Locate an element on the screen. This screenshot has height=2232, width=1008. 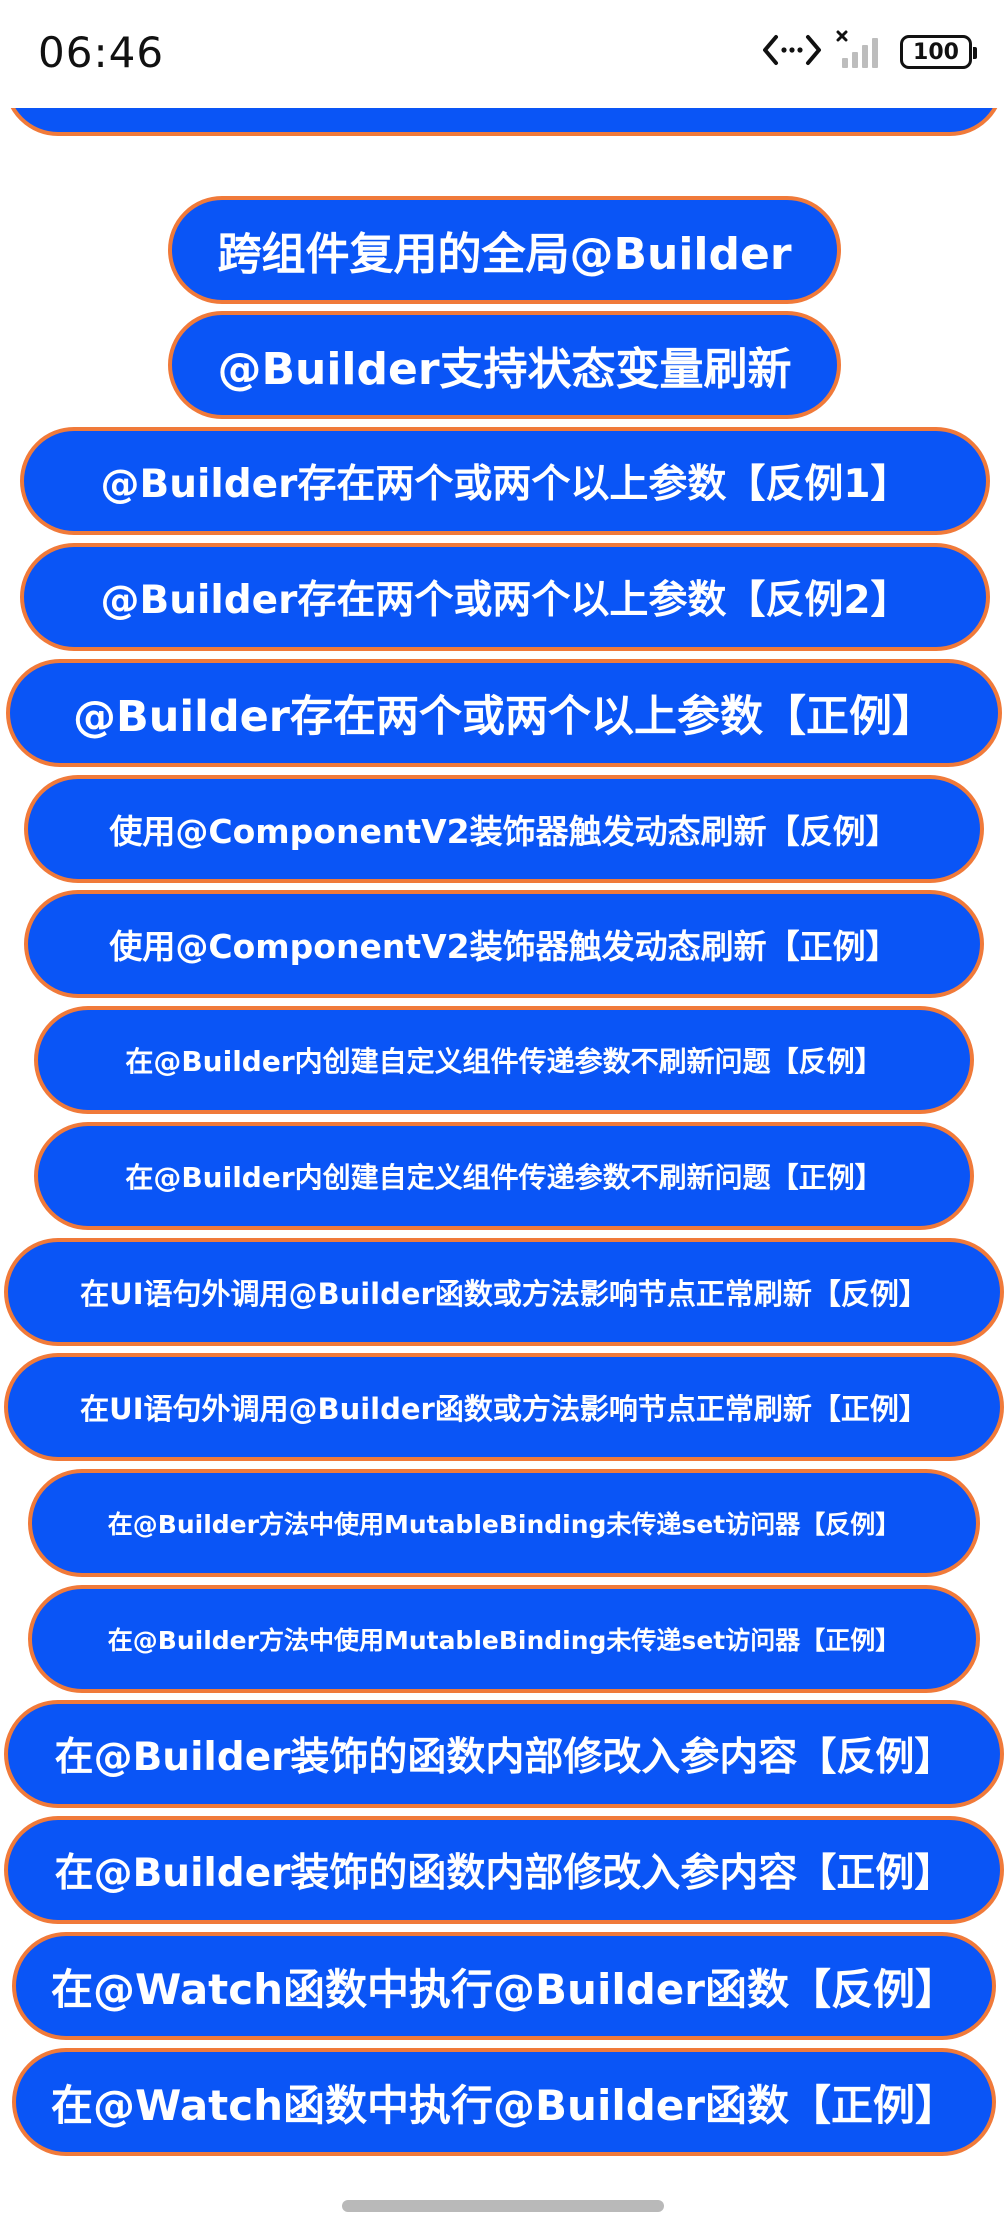
status-time: 06:46 is located at coordinates (101, 52).